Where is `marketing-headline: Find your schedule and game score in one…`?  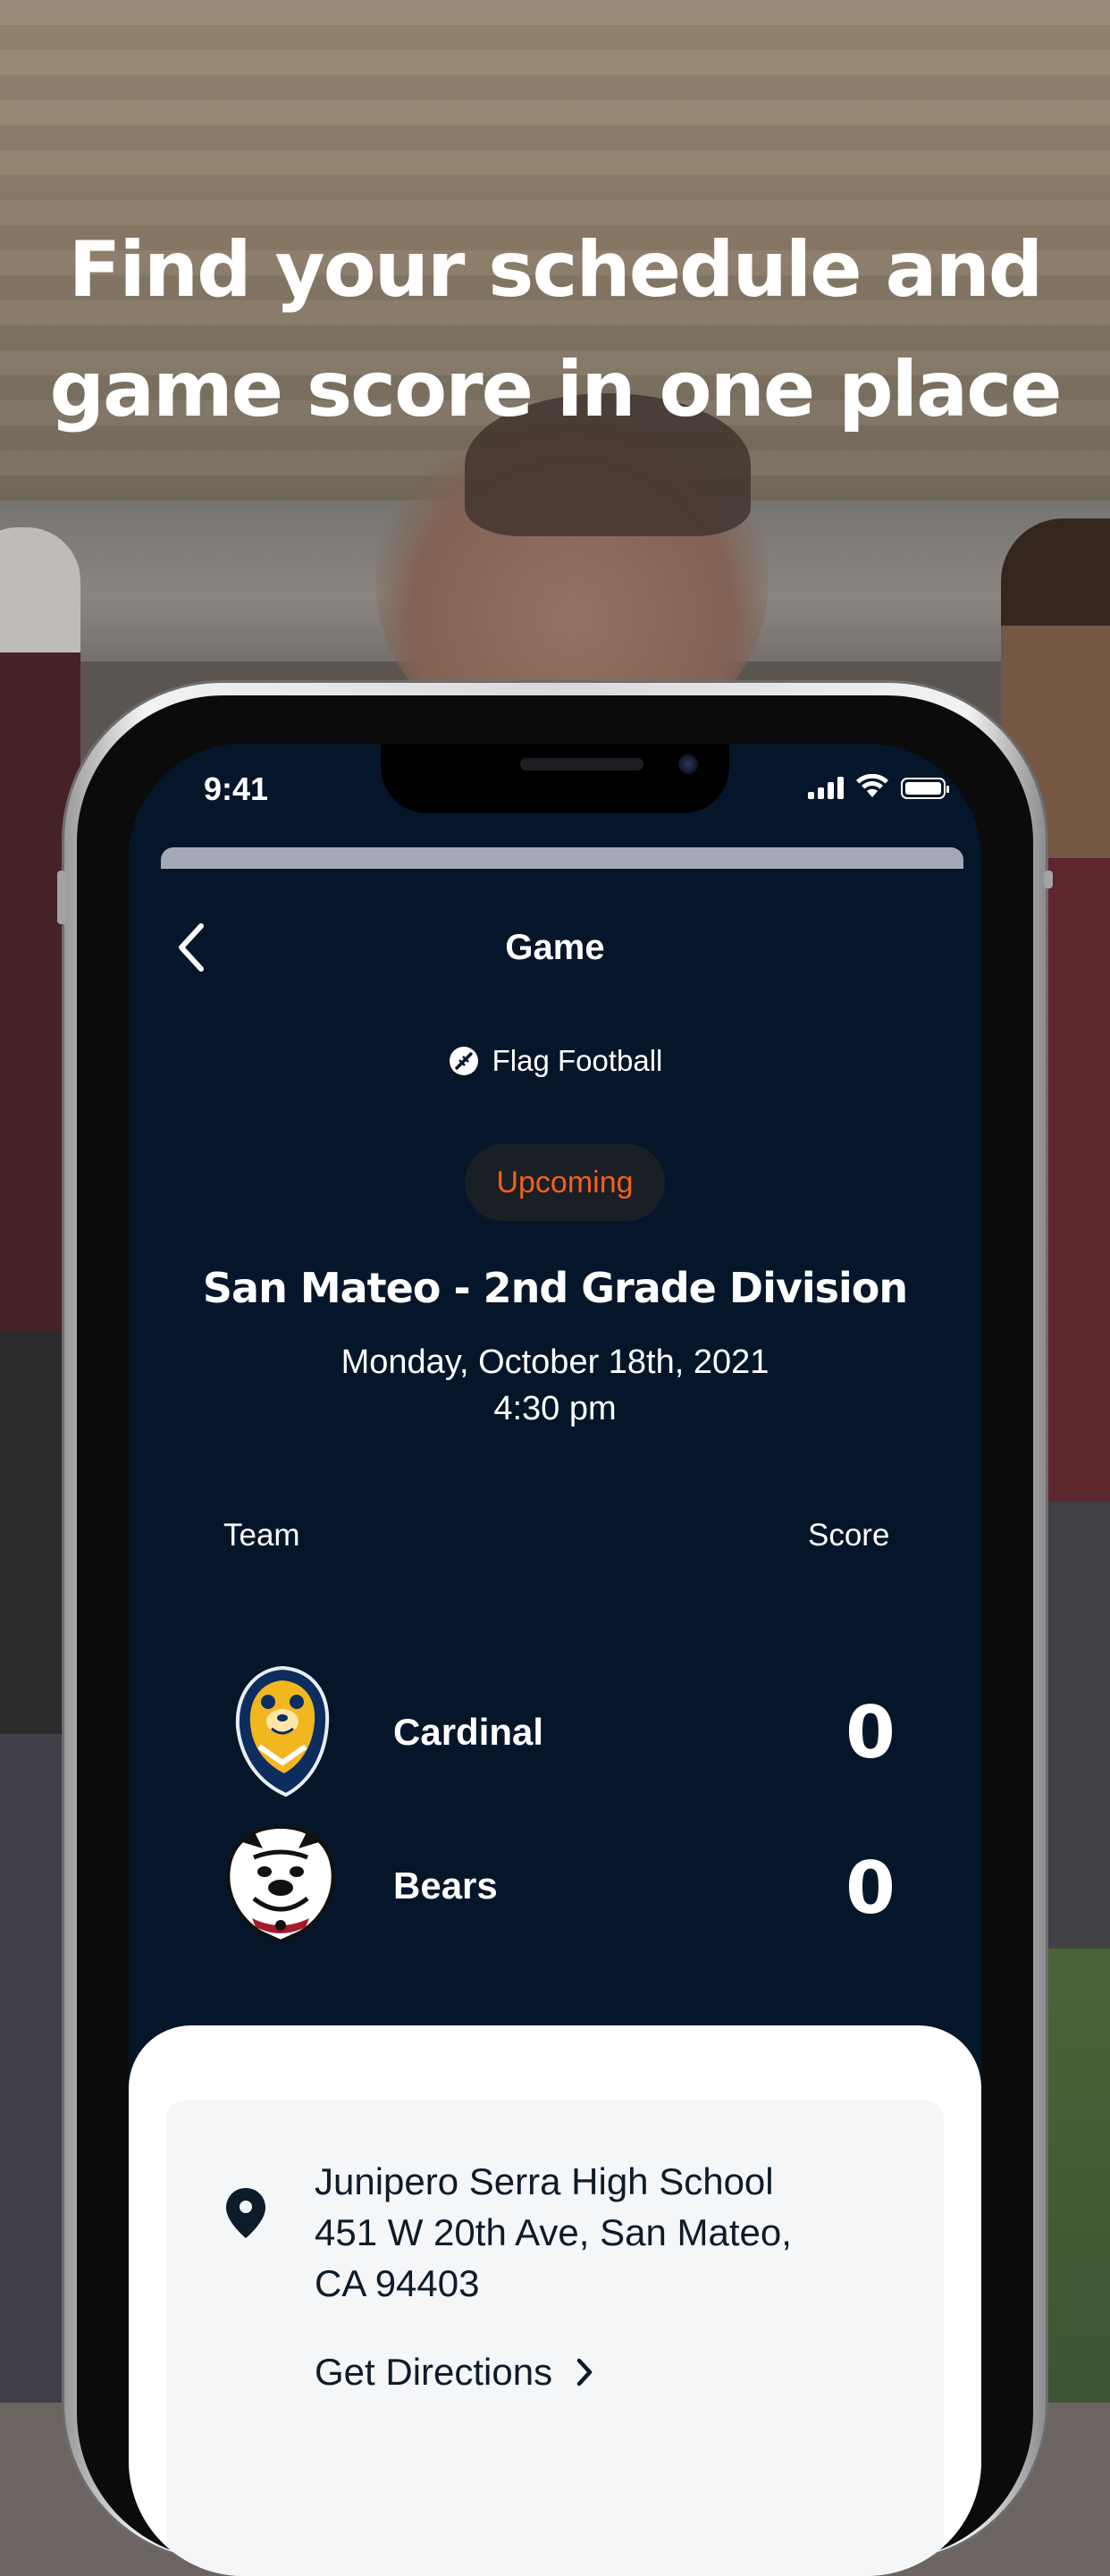 marketing-headline: Find your schedule and game score in one… is located at coordinates (555, 330).